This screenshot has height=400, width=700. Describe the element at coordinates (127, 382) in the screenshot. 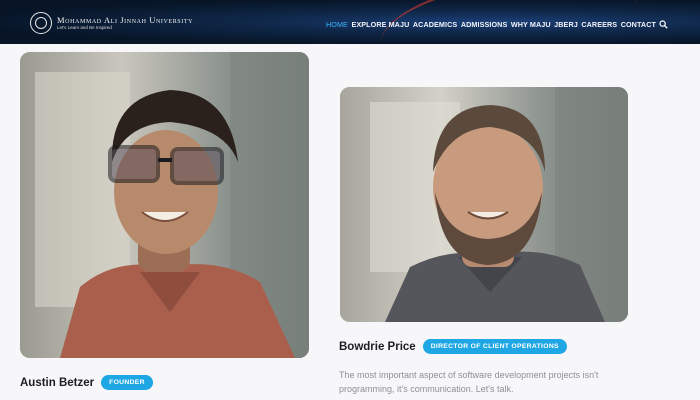

I see `role-badge: FOUNDER` at that location.